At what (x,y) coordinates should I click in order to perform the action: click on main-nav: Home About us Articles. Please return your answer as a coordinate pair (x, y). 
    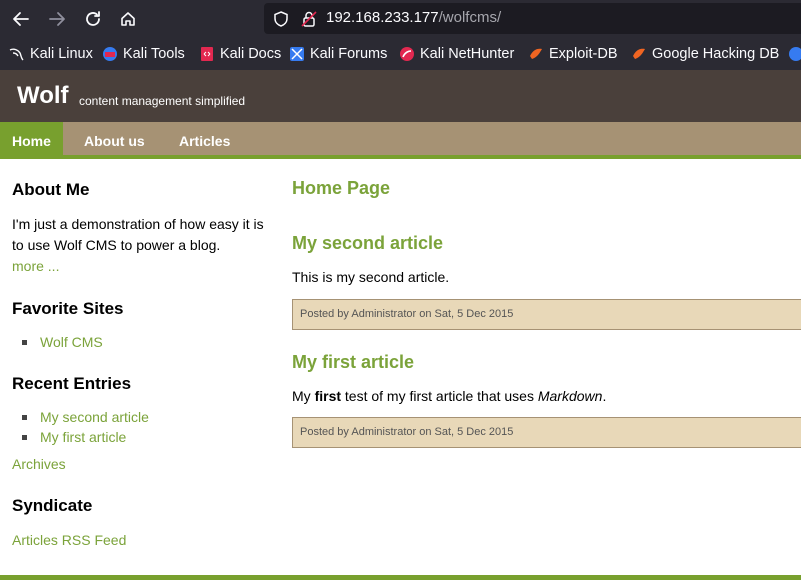
    Looking at the image, I should click on (400, 140).